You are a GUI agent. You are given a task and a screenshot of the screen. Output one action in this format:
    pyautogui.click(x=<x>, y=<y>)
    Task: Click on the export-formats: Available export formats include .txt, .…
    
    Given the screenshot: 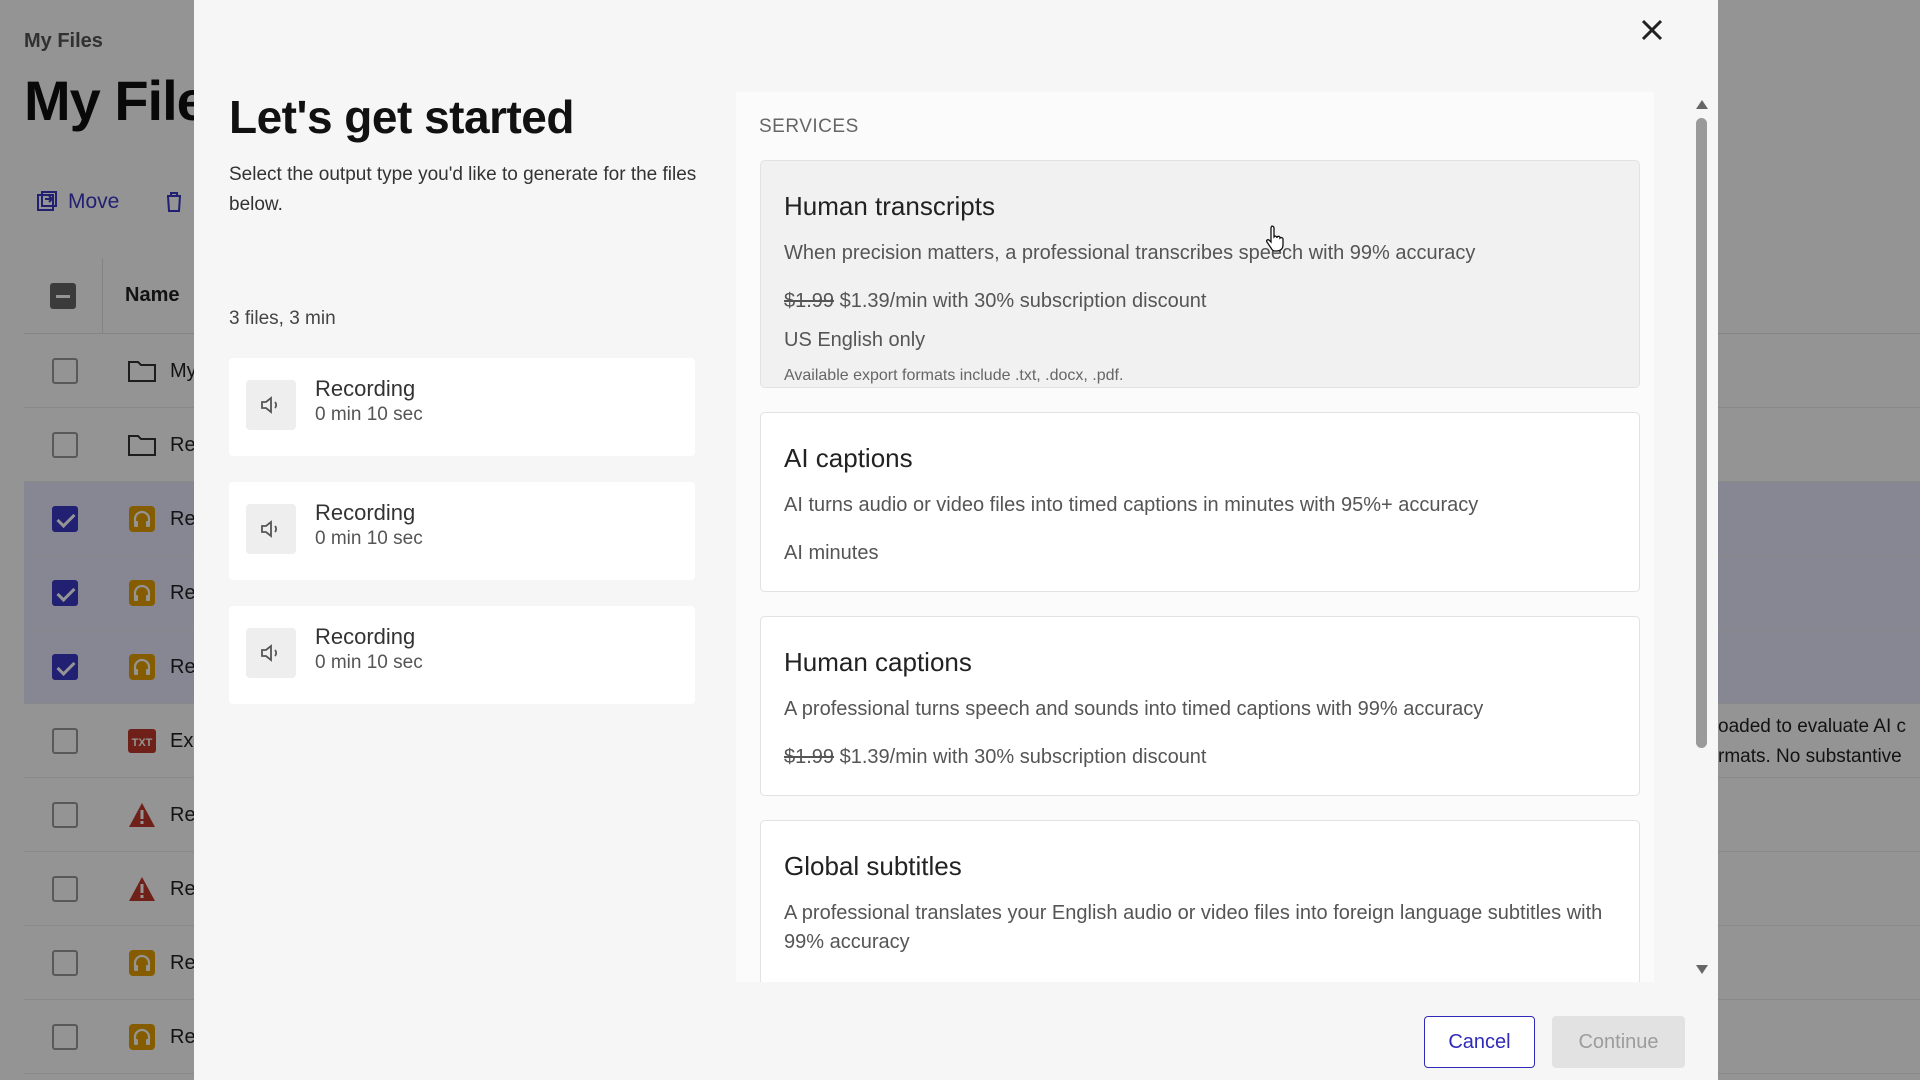 What is the action you would take?
    pyautogui.click(x=954, y=375)
    